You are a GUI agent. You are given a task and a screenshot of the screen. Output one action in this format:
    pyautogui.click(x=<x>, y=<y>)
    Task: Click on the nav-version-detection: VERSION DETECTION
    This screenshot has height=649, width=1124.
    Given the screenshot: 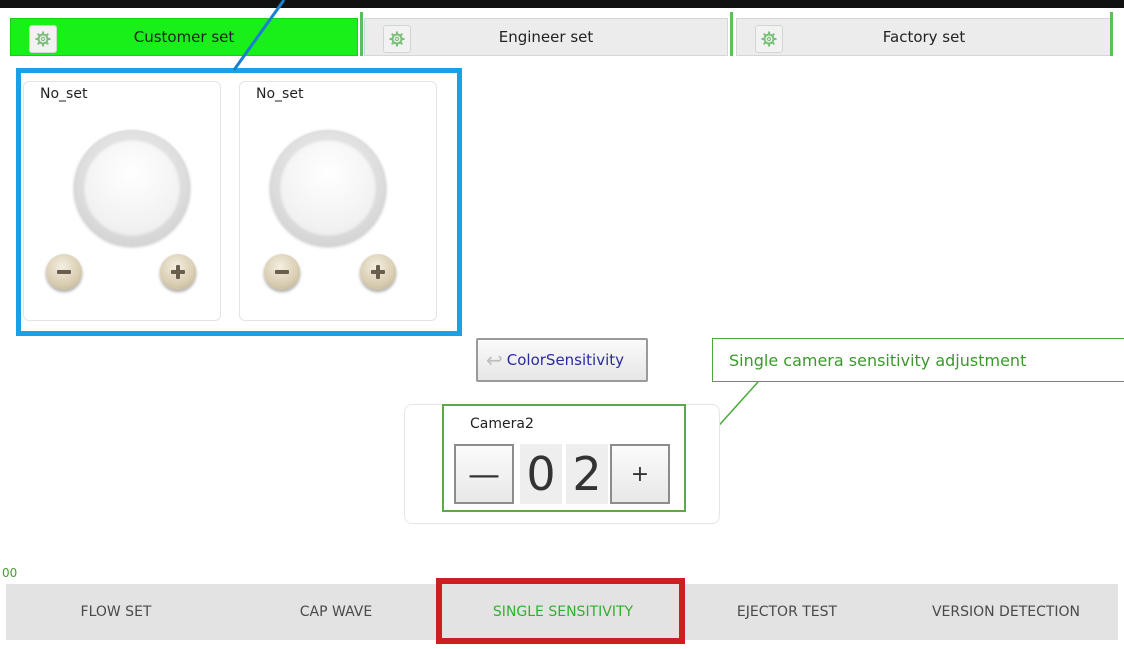 What is the action you would take?
    pyautogui.click(x=1006, y=612)
    